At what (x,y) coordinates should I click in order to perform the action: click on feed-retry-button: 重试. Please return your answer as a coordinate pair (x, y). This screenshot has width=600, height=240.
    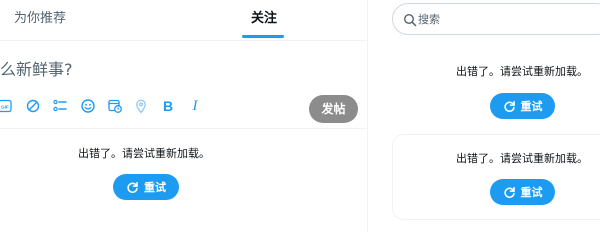
    Looking at the image, I should click on (146, 187).